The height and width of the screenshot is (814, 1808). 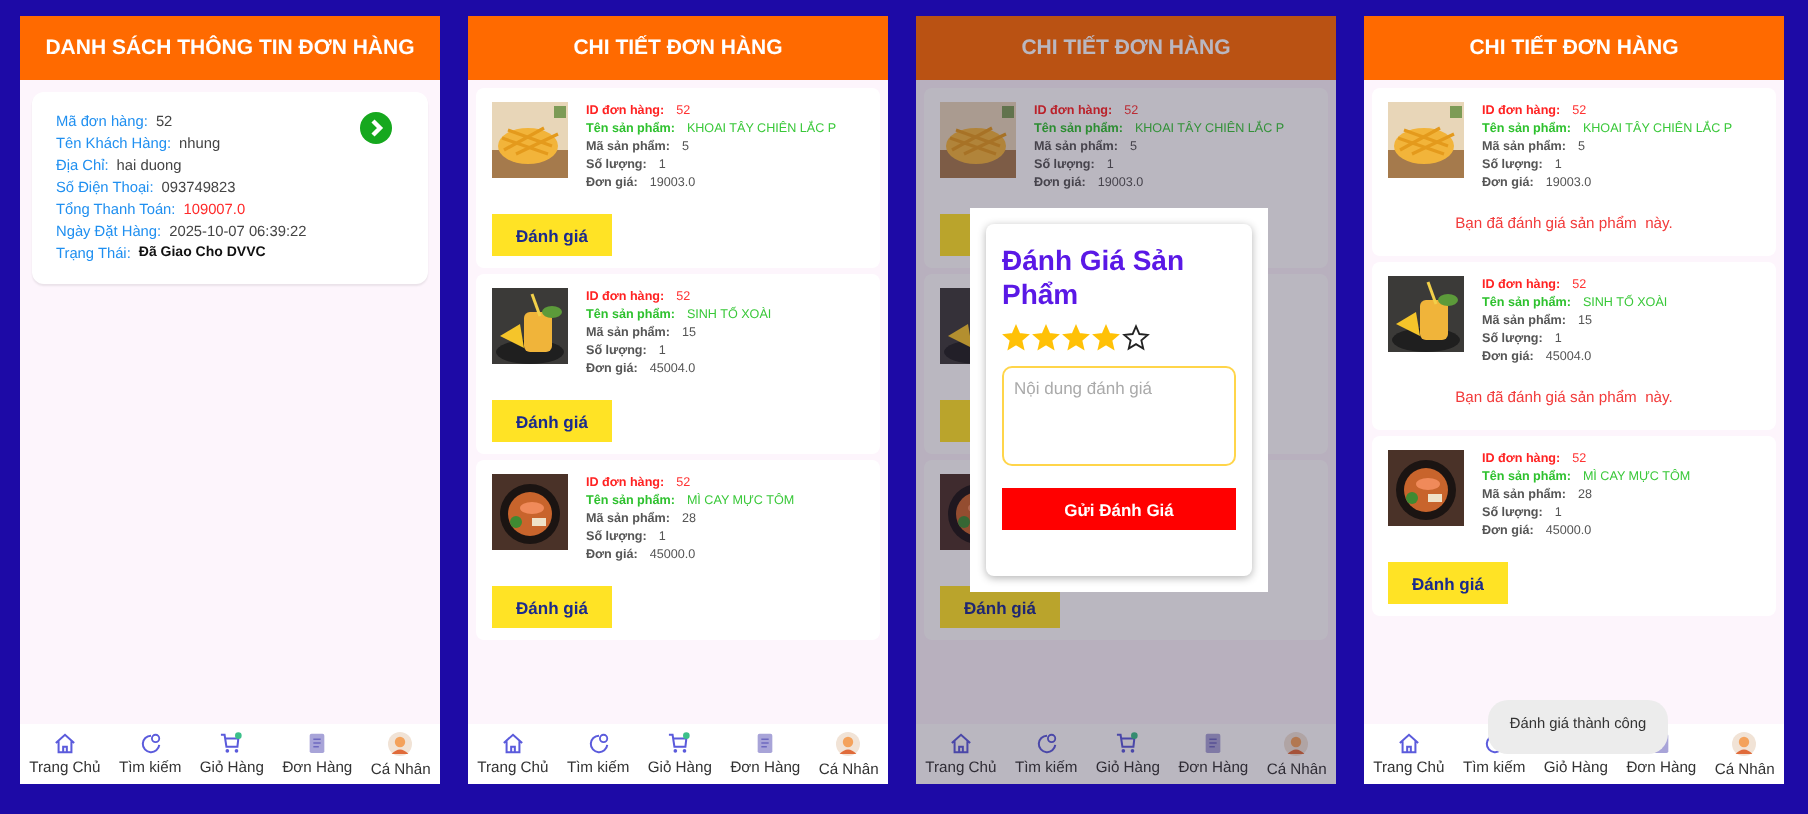 I want to click on screen-title: DANH SÁCH THÔNG TIN ĐƠN HÀNG, so click(x=230, y=48).